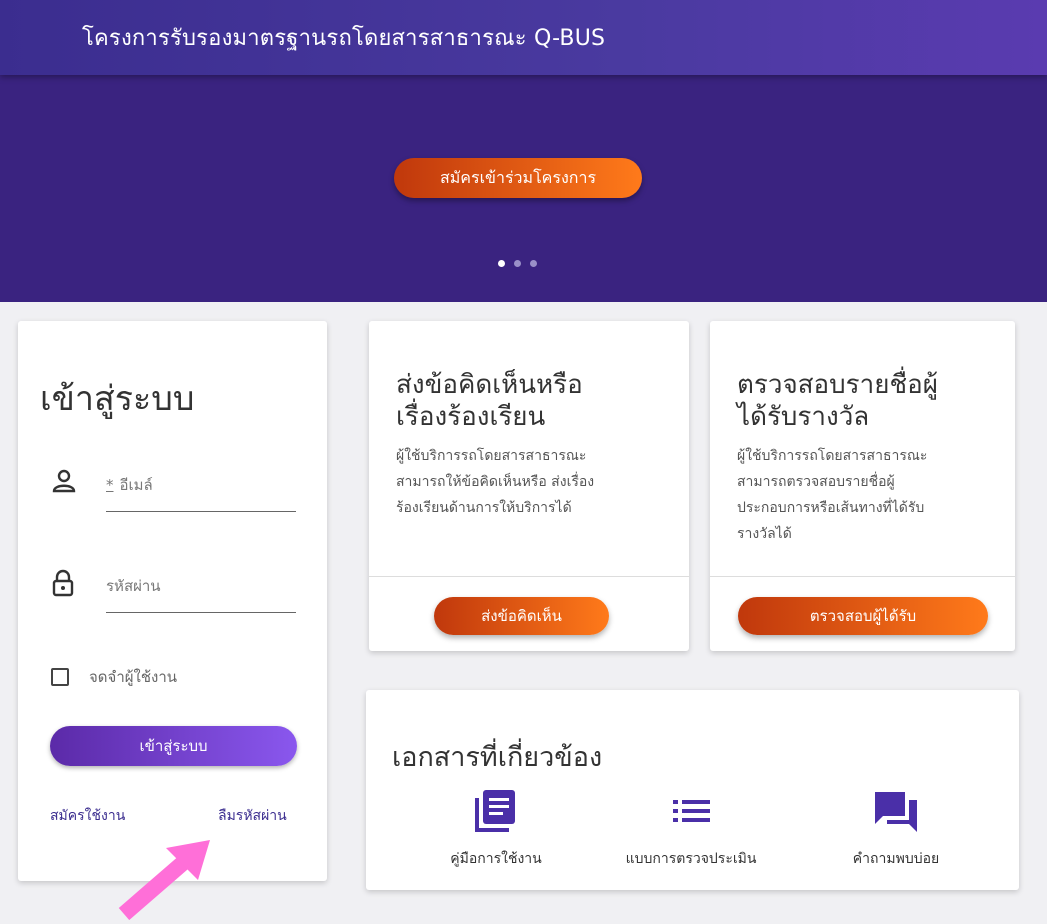  What do you see at coordinates (64, 483) in the screenshot?
I see `person-icon` at bounding box center [64, 483].